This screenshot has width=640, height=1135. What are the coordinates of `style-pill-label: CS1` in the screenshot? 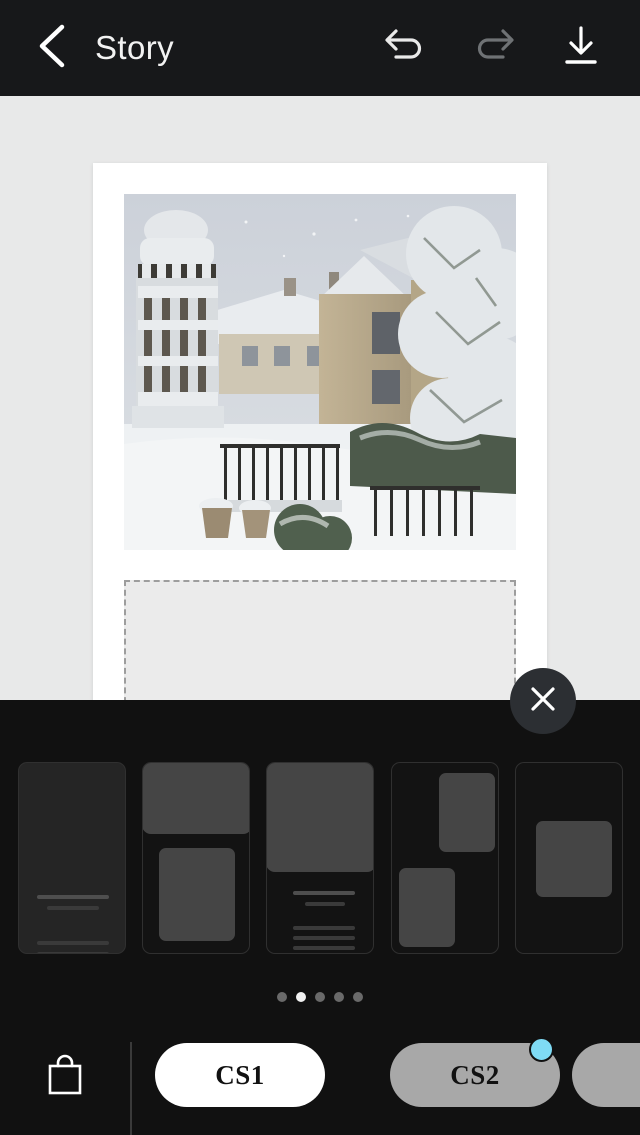 It's located at (240, 1074).